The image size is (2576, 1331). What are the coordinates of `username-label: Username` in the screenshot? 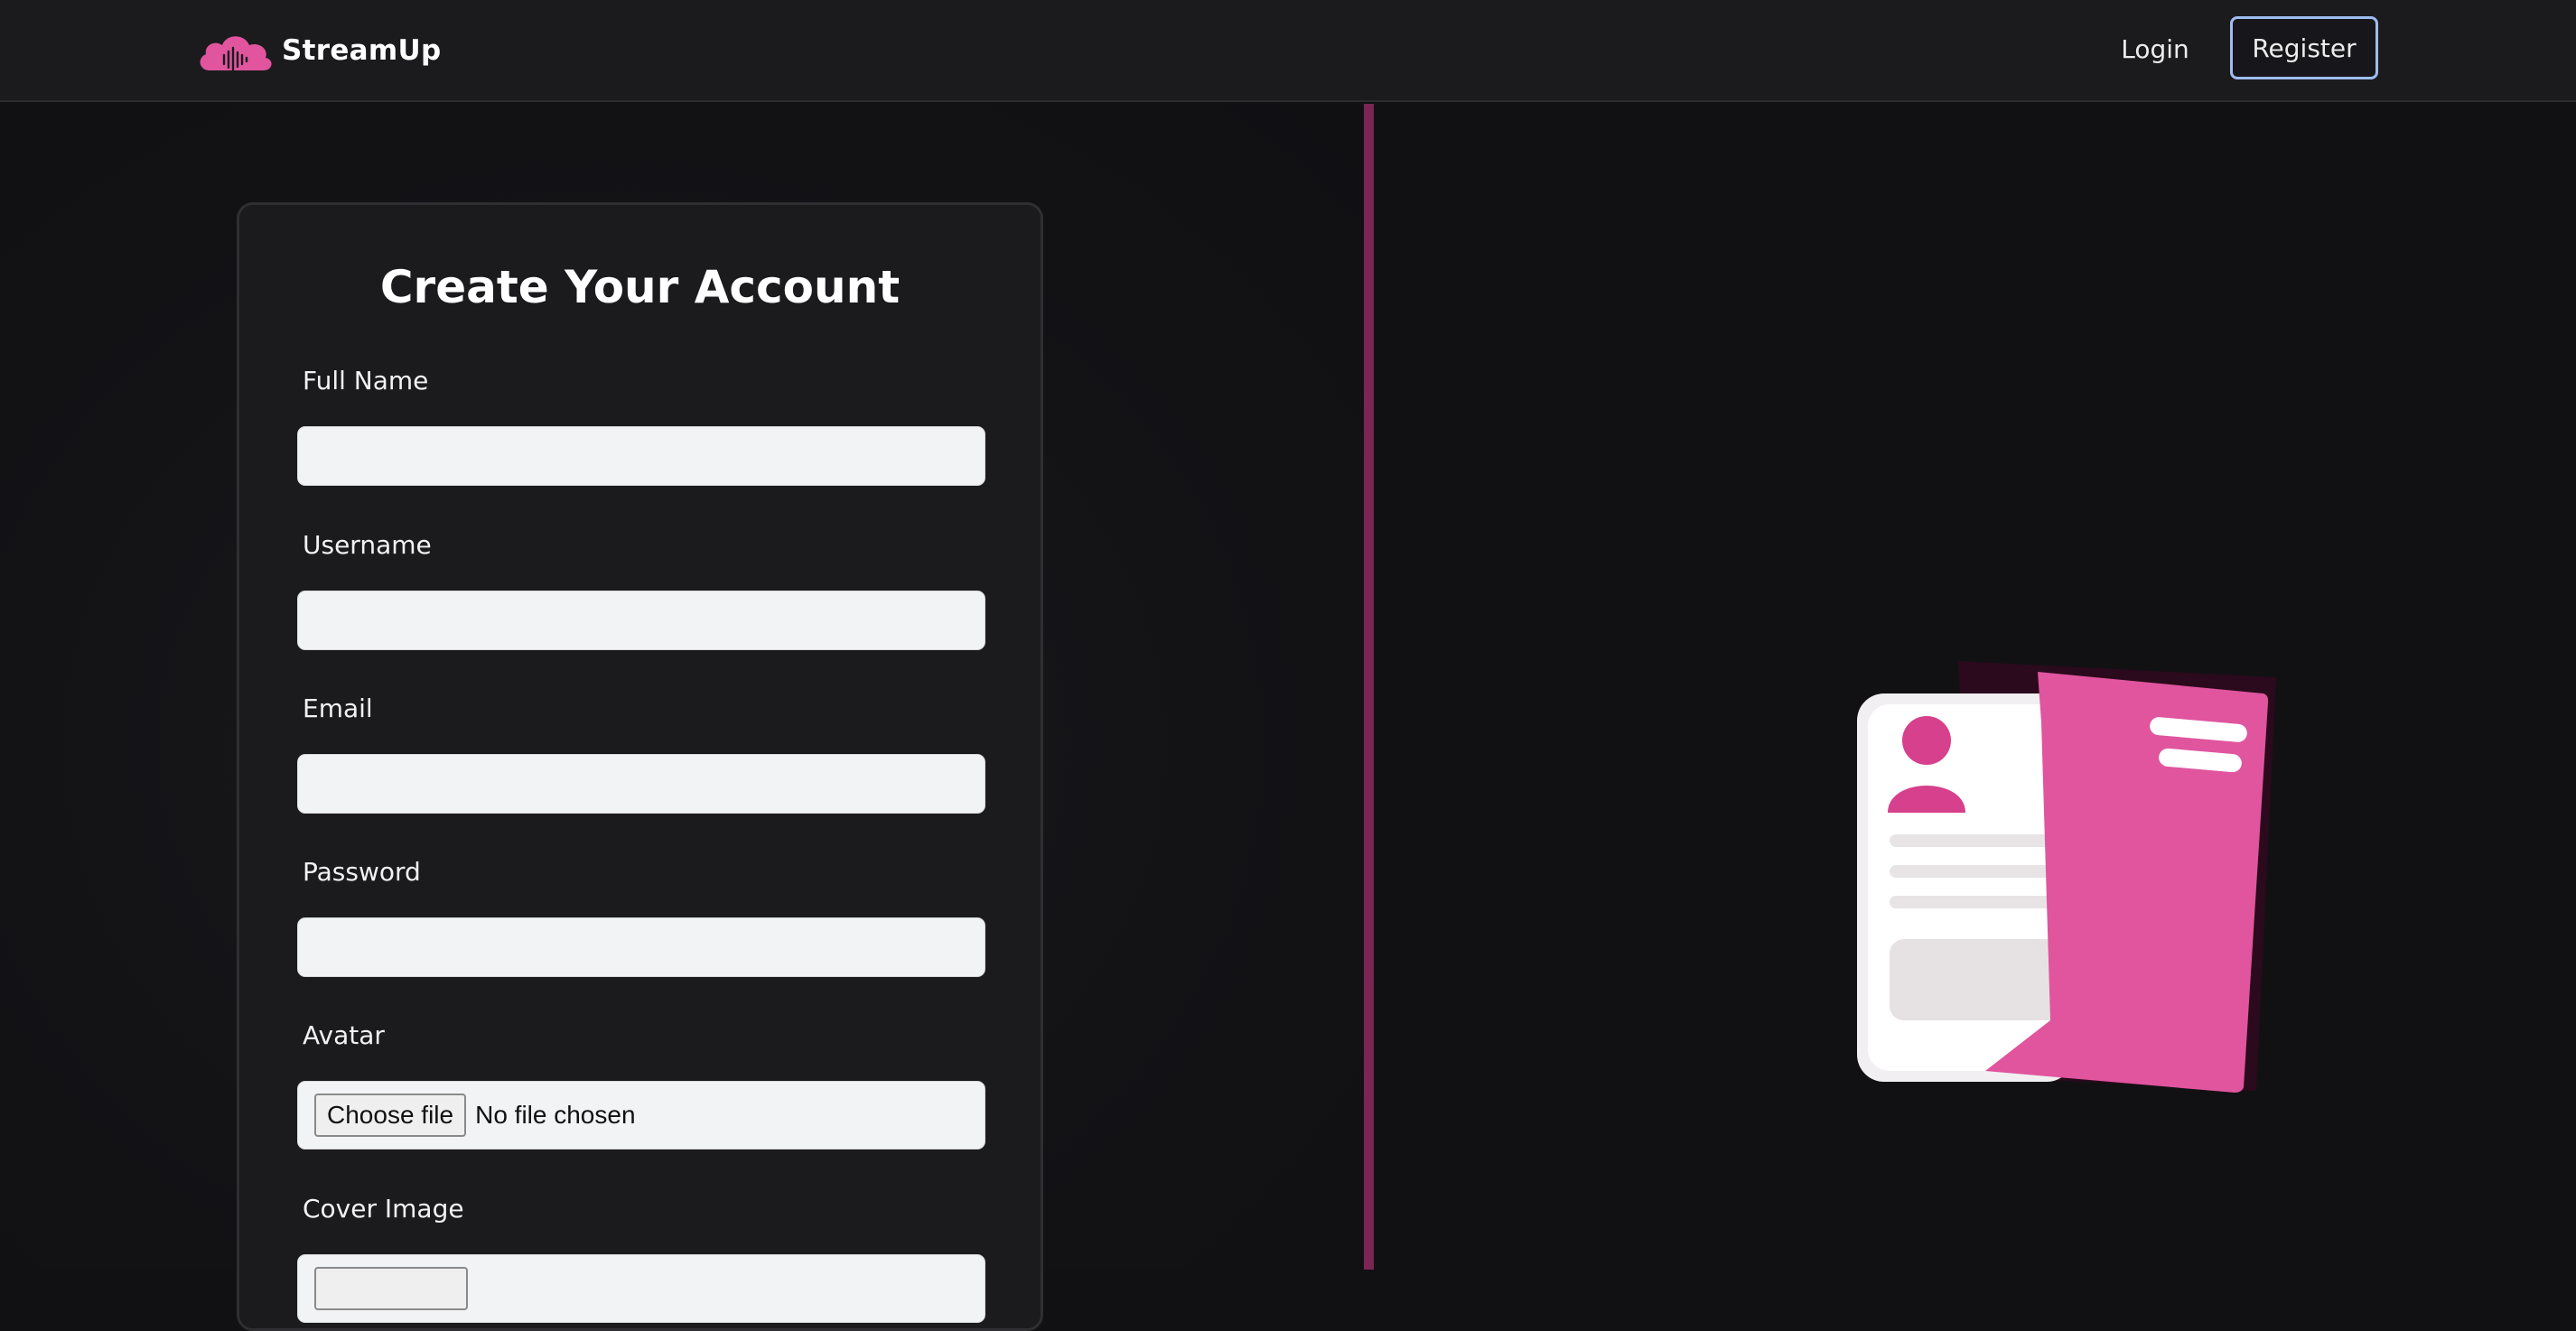 It's located at (367, 545).